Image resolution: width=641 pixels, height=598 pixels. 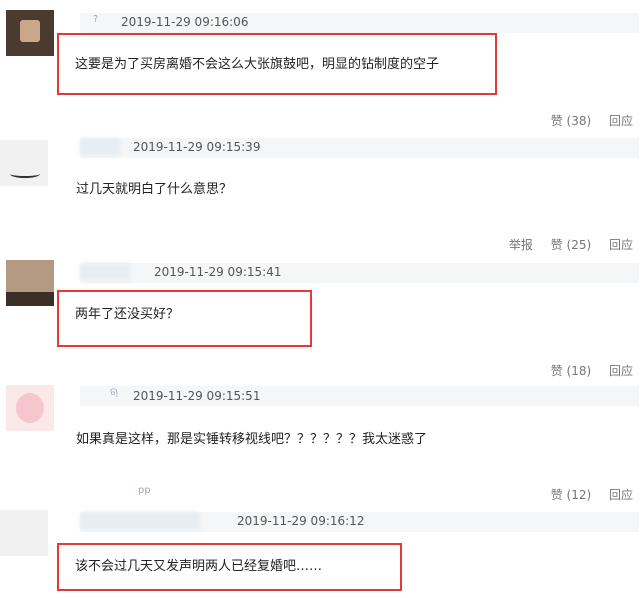 I want to click on comment-text: 如果真是这样，那是实锤转移视线吧？？？？？？我太迷惑了, so click(x=252, y=439).